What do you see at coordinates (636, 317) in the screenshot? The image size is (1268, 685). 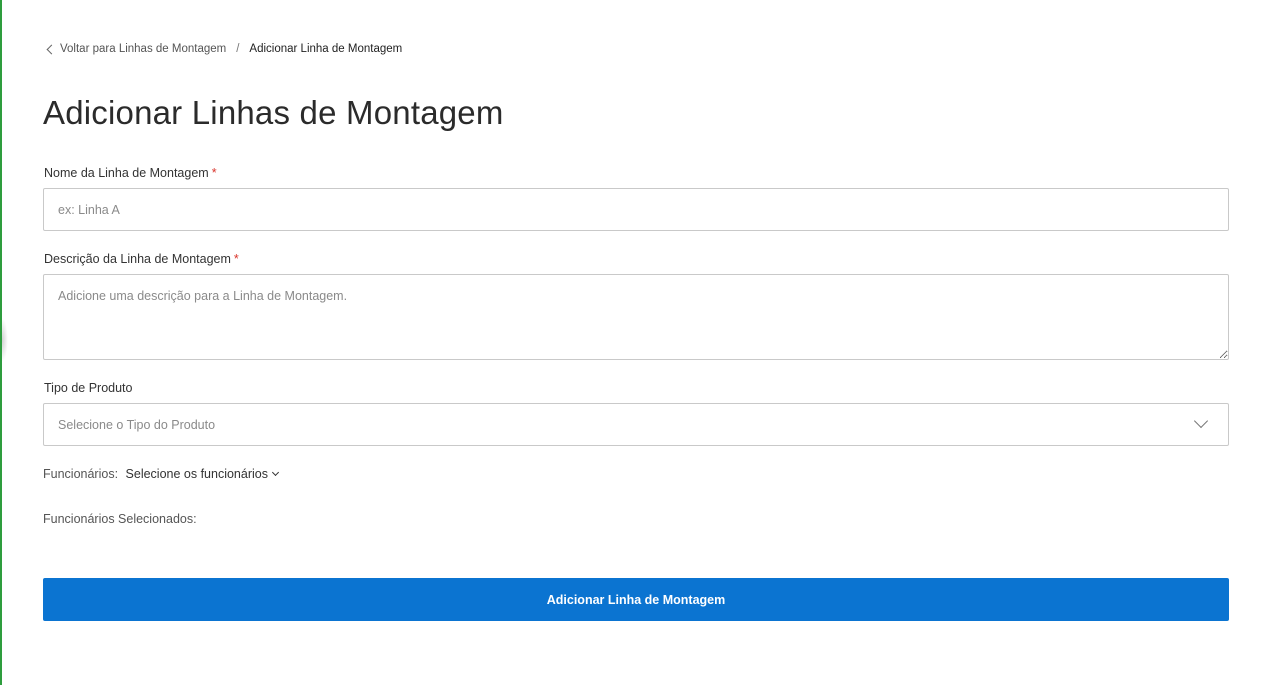 I see `description-textarea` at bounding box center [636, 317].